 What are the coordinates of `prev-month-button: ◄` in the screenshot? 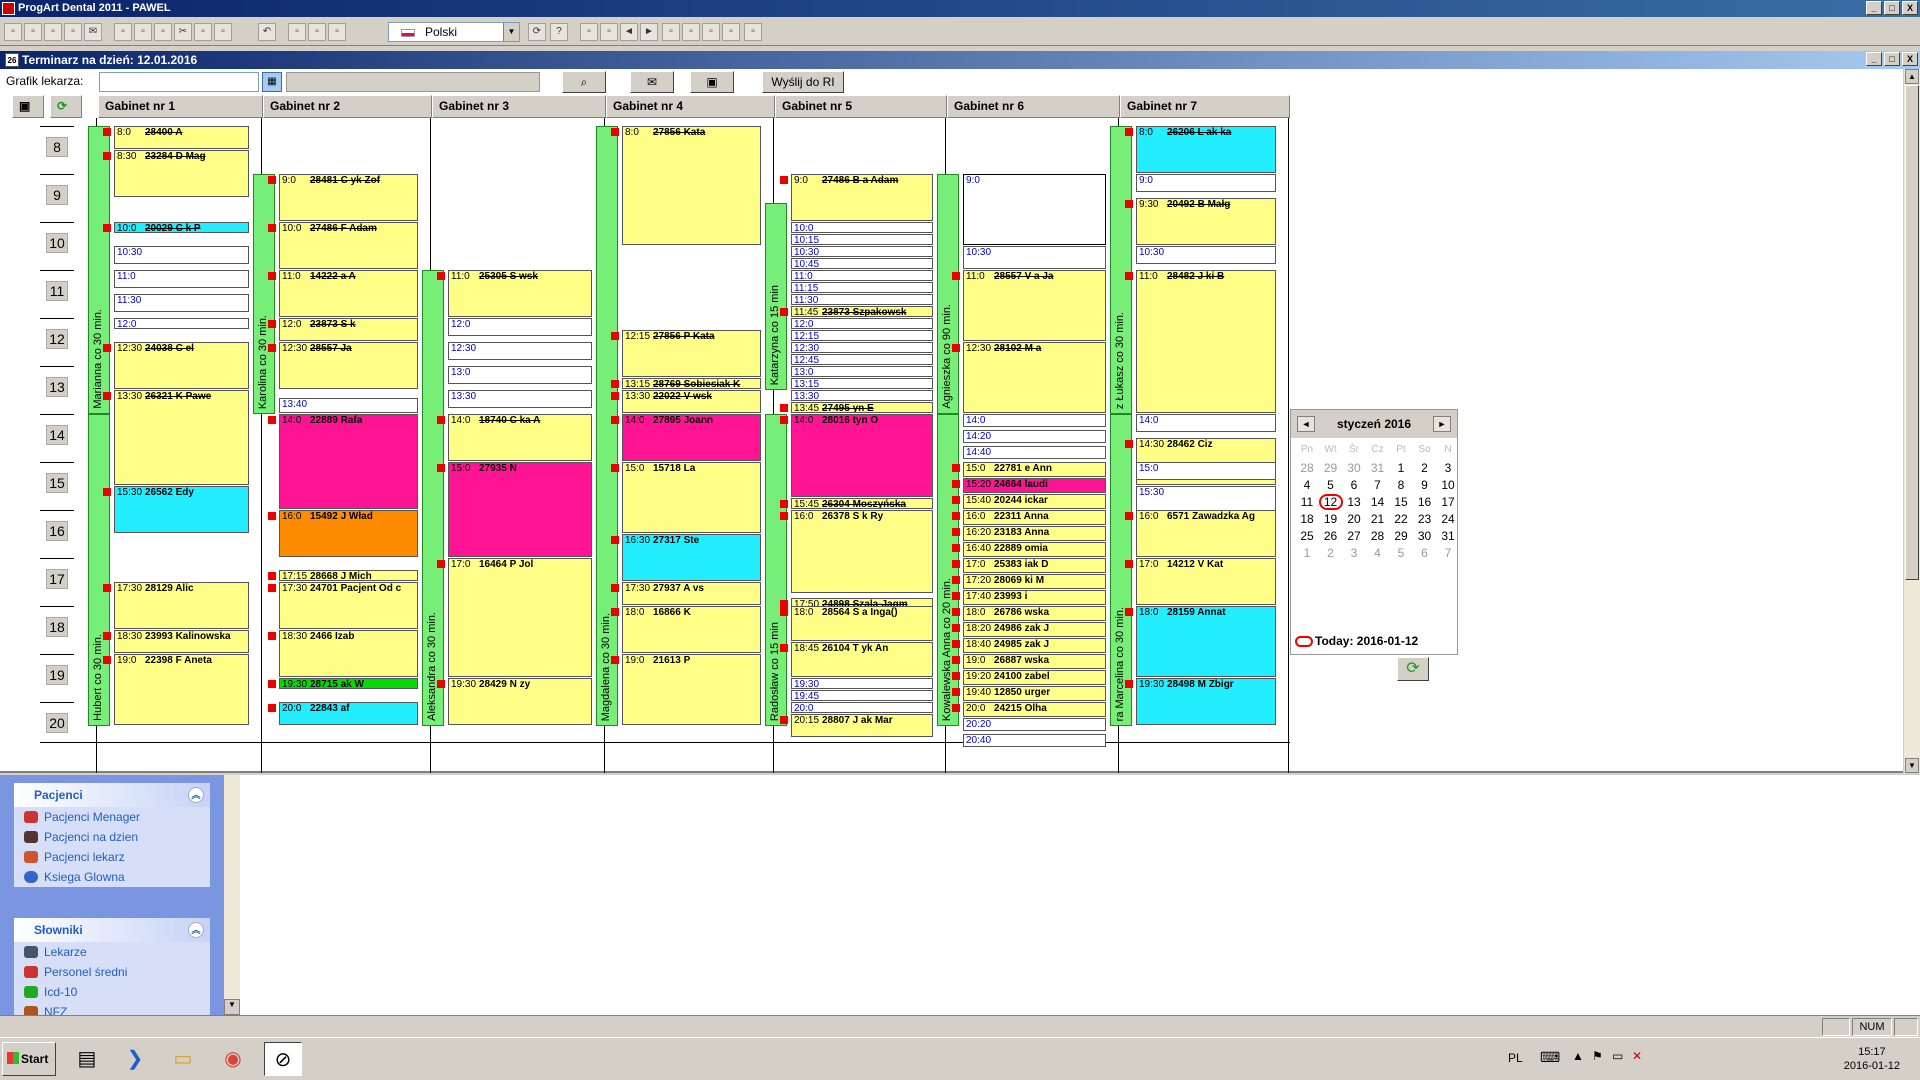 It's located at (1306, 424).